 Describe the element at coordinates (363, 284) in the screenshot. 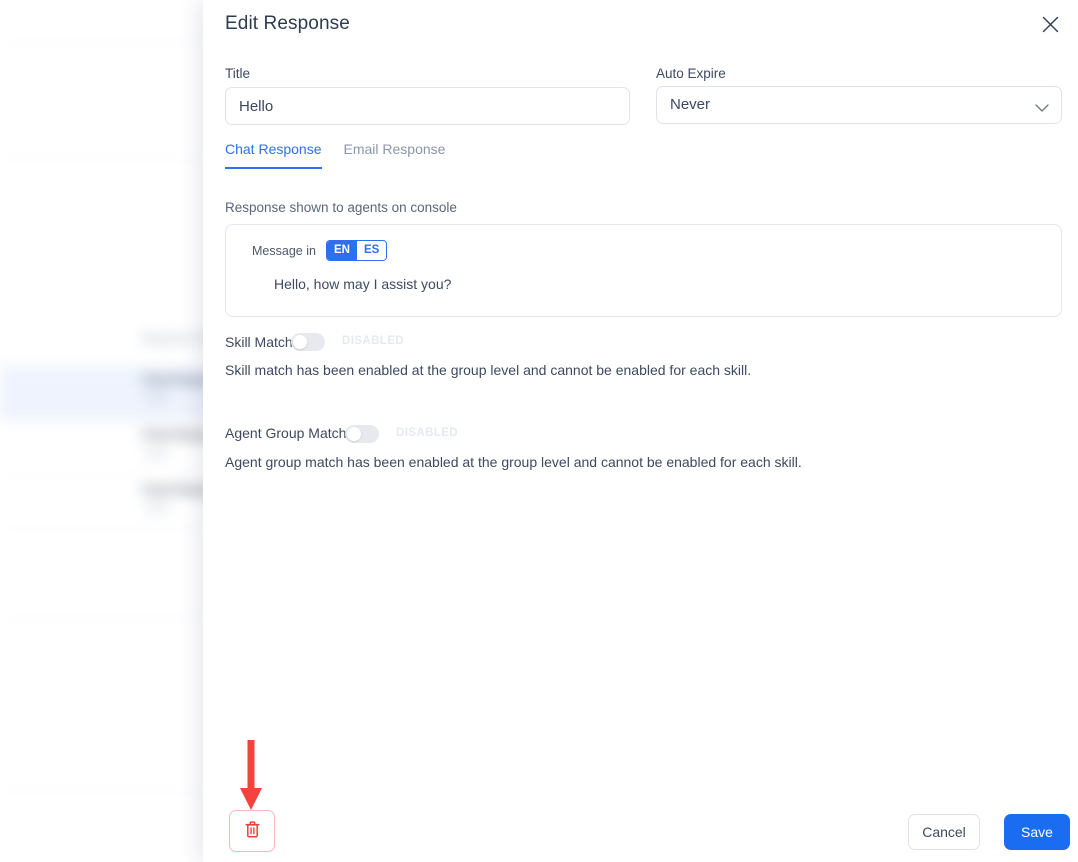

I see `message-body-text: Hello, how may I assist you?` at that location.